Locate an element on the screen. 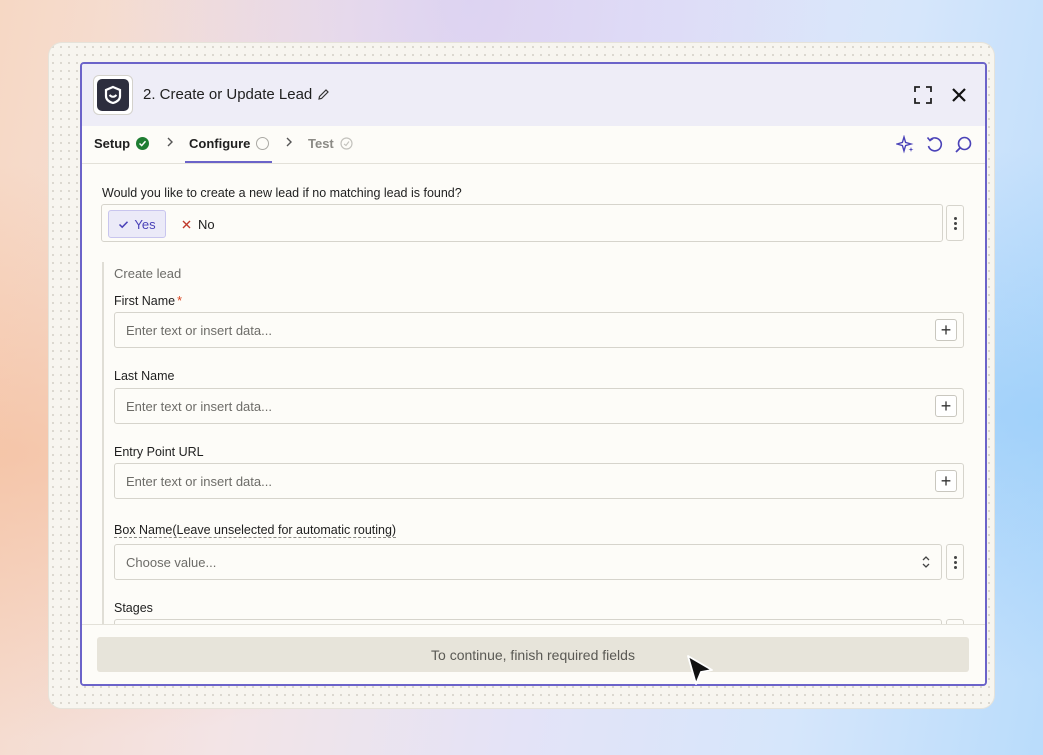  stages-label: Stages is located at coordinates (133, 608).